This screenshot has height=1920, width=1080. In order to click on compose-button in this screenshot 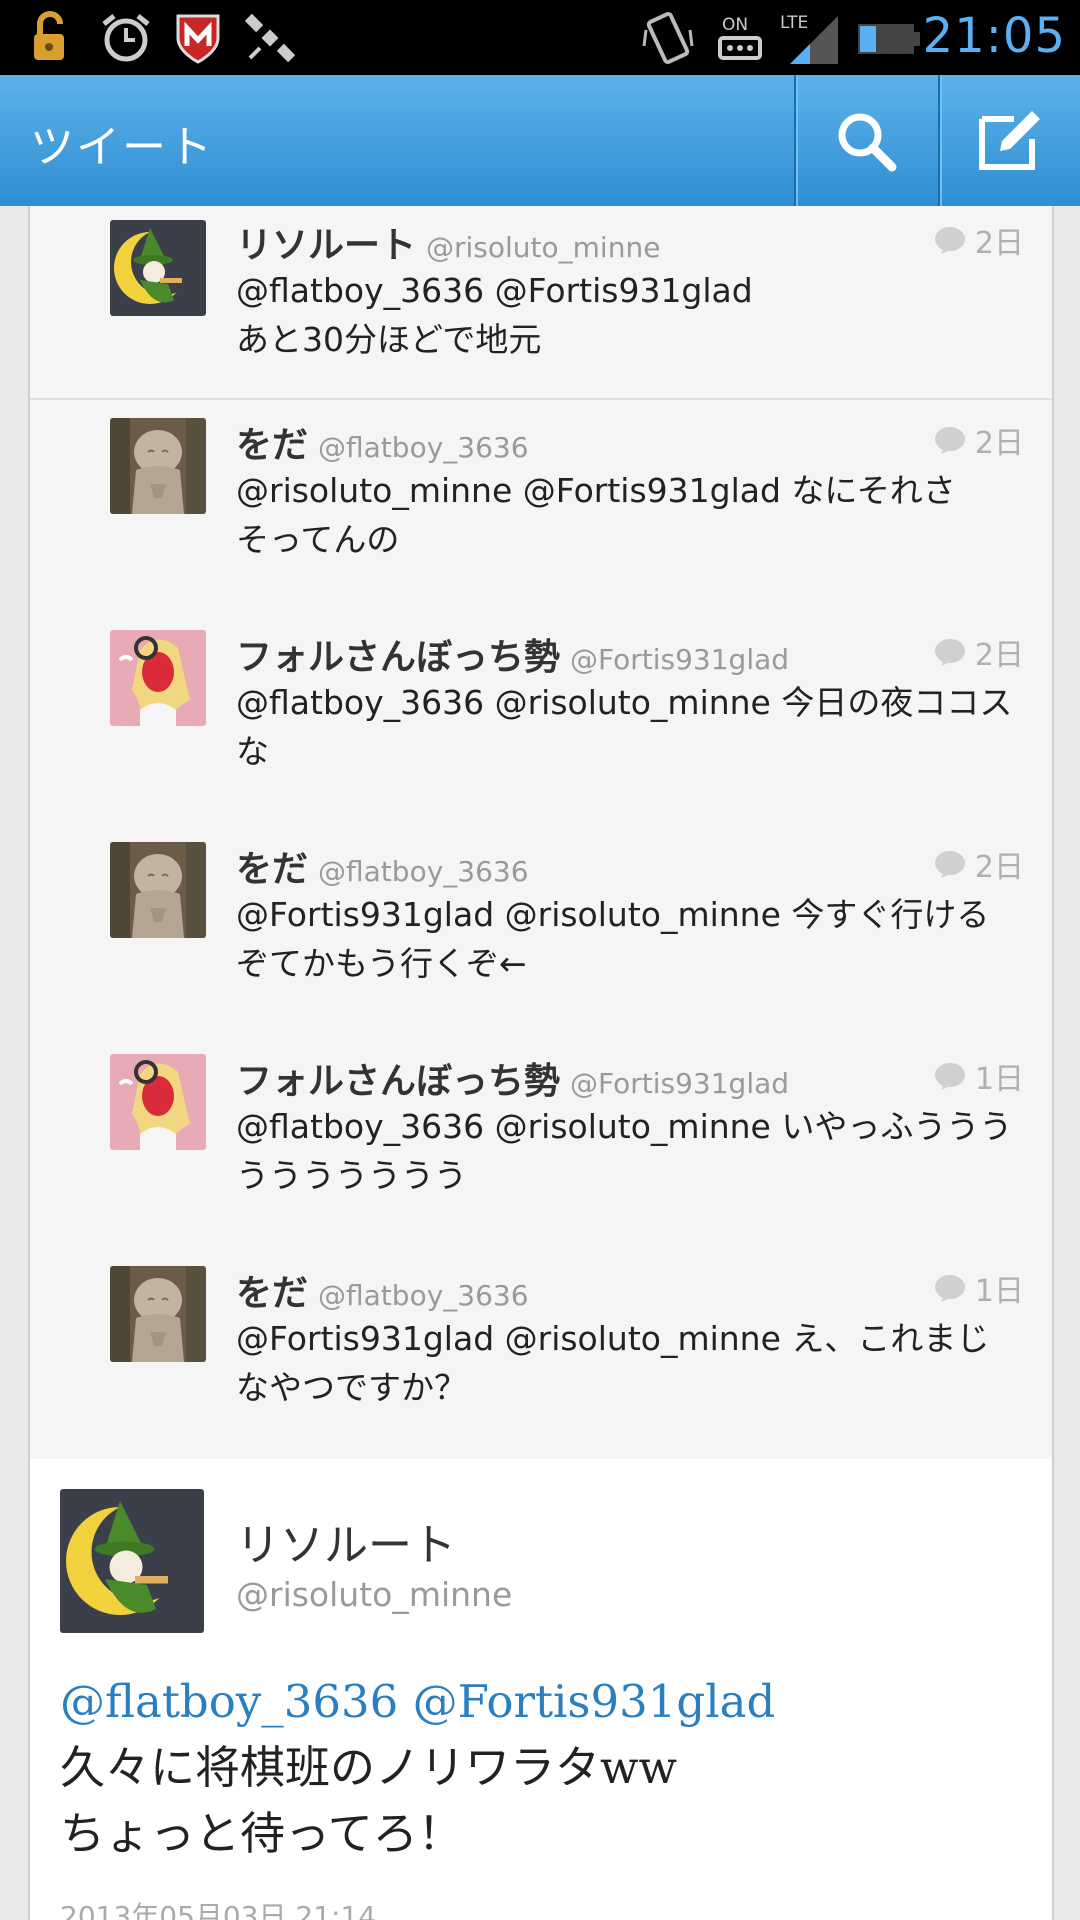, I will do `click(1009, 140)`.